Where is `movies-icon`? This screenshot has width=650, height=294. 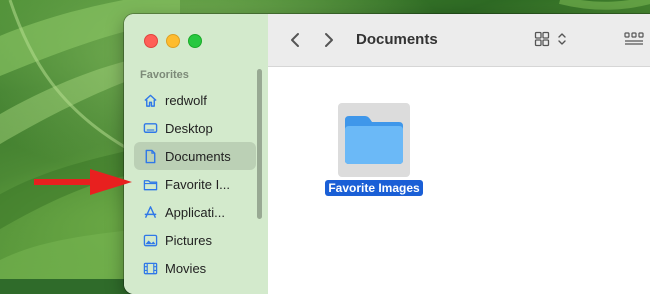 movies-icon is located at coordinates (150, 268).